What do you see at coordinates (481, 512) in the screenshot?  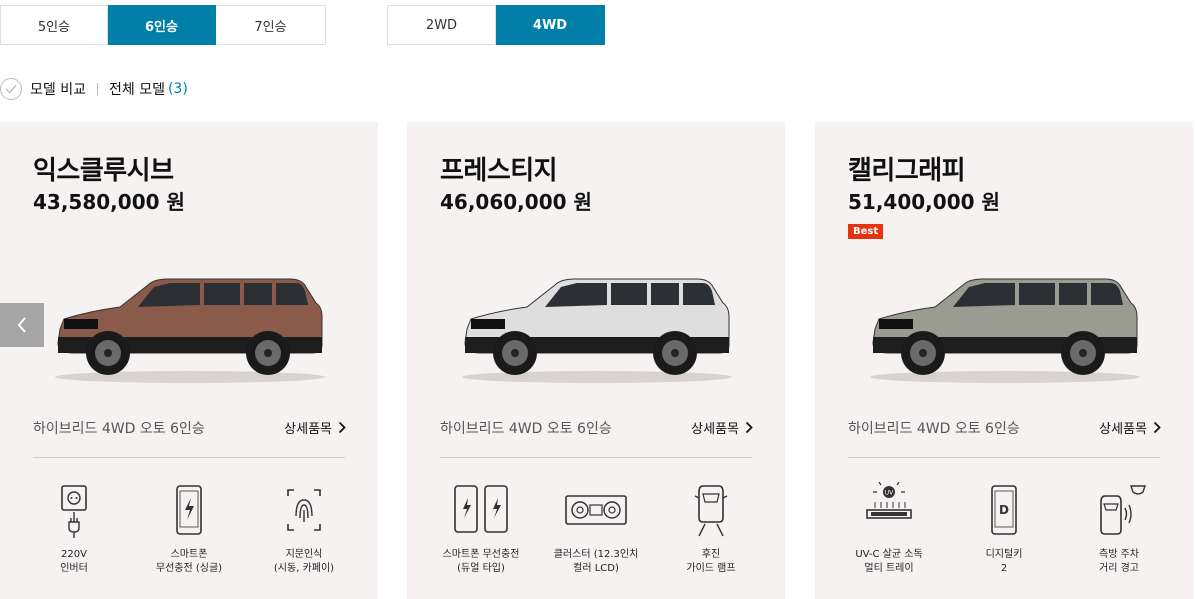 I see `dual-phone-charge-icon` at bounding box center [481, 512].